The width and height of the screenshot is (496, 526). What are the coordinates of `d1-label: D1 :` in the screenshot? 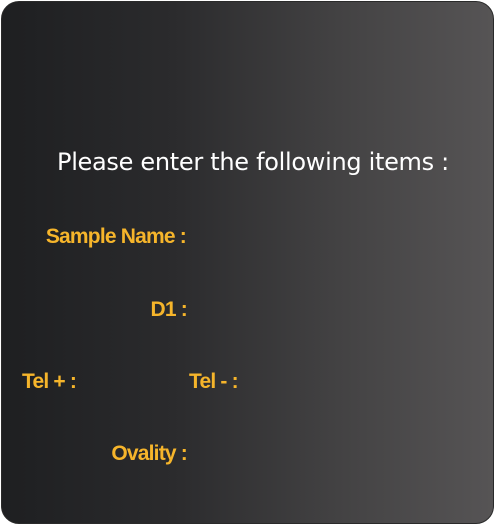 It's located at (169, 309).